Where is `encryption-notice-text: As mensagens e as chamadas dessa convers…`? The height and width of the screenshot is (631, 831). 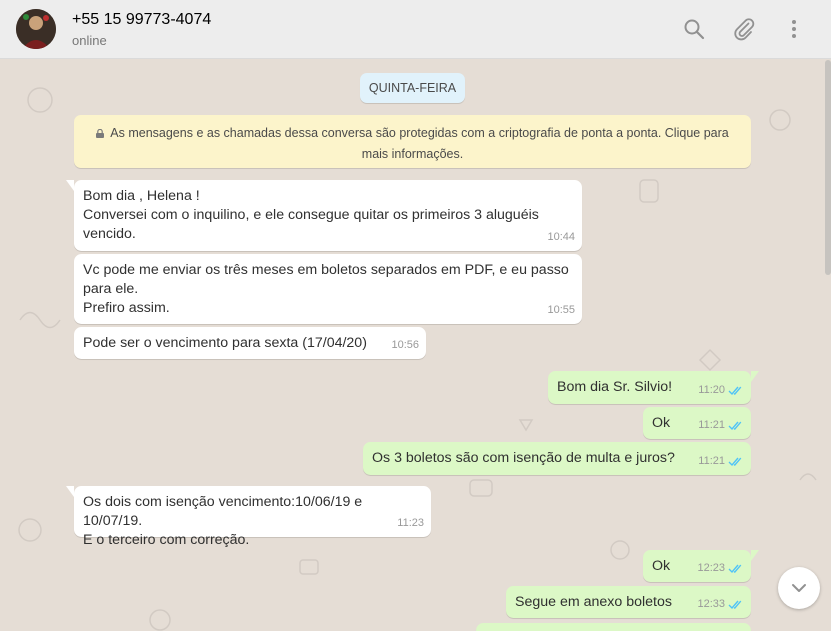 encryption-notice-text: As mensagens e as chamadas dessa convers… is located at coordinates (419, 143).